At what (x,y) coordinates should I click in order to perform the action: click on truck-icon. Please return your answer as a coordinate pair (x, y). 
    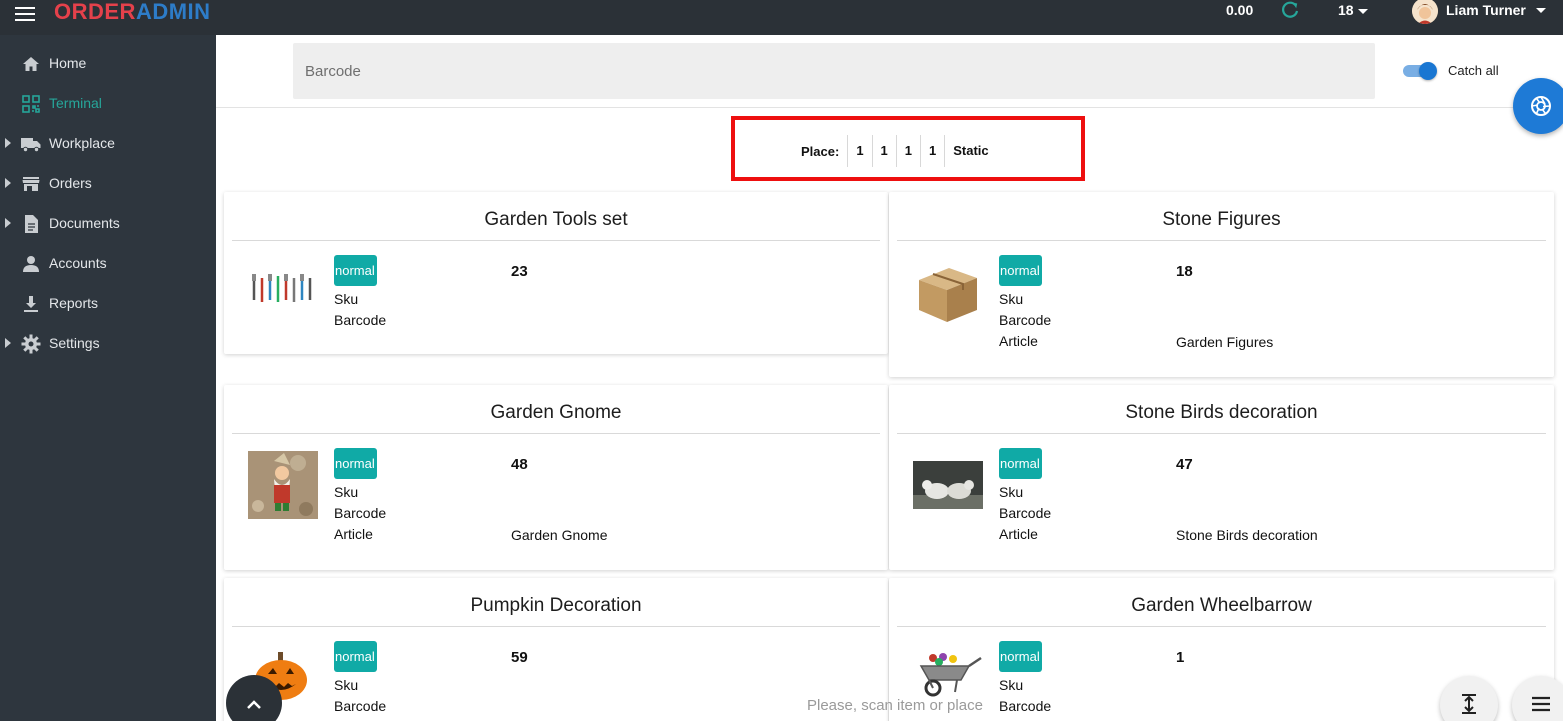
    Looking at the image, I should click on (31, 144).